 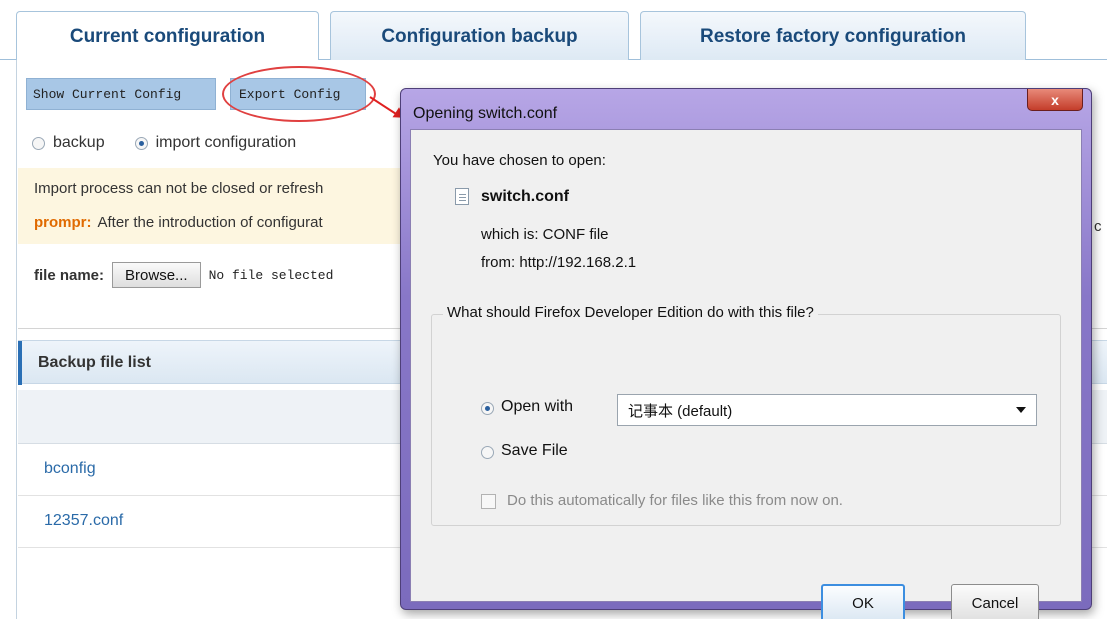 What do you see at coordinates (833, 36) in the screenshot?
I see `tab-restore-factory-configuration: Restore factory configuration` at bounding box center [833, 36].